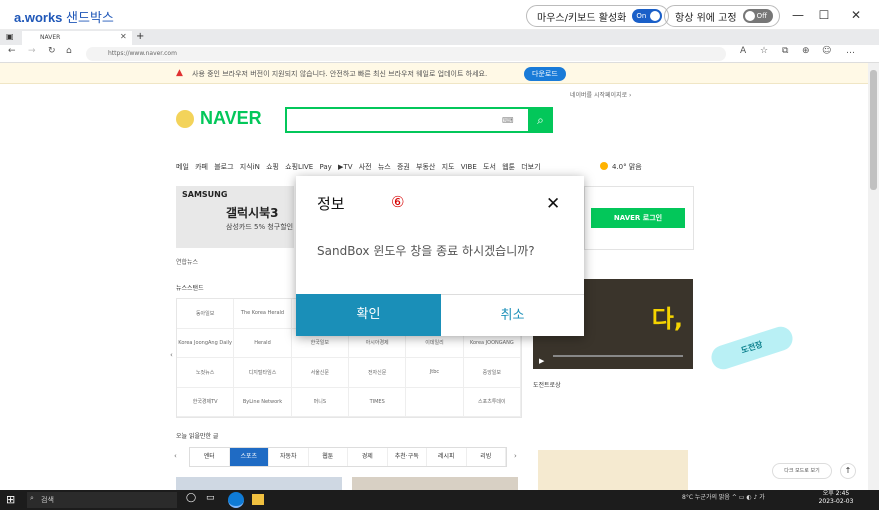 The image size is (879, 510). Describe the element at coordinates (69, 51) in the screenshot. I see `home-icon: ⌂` at that location.